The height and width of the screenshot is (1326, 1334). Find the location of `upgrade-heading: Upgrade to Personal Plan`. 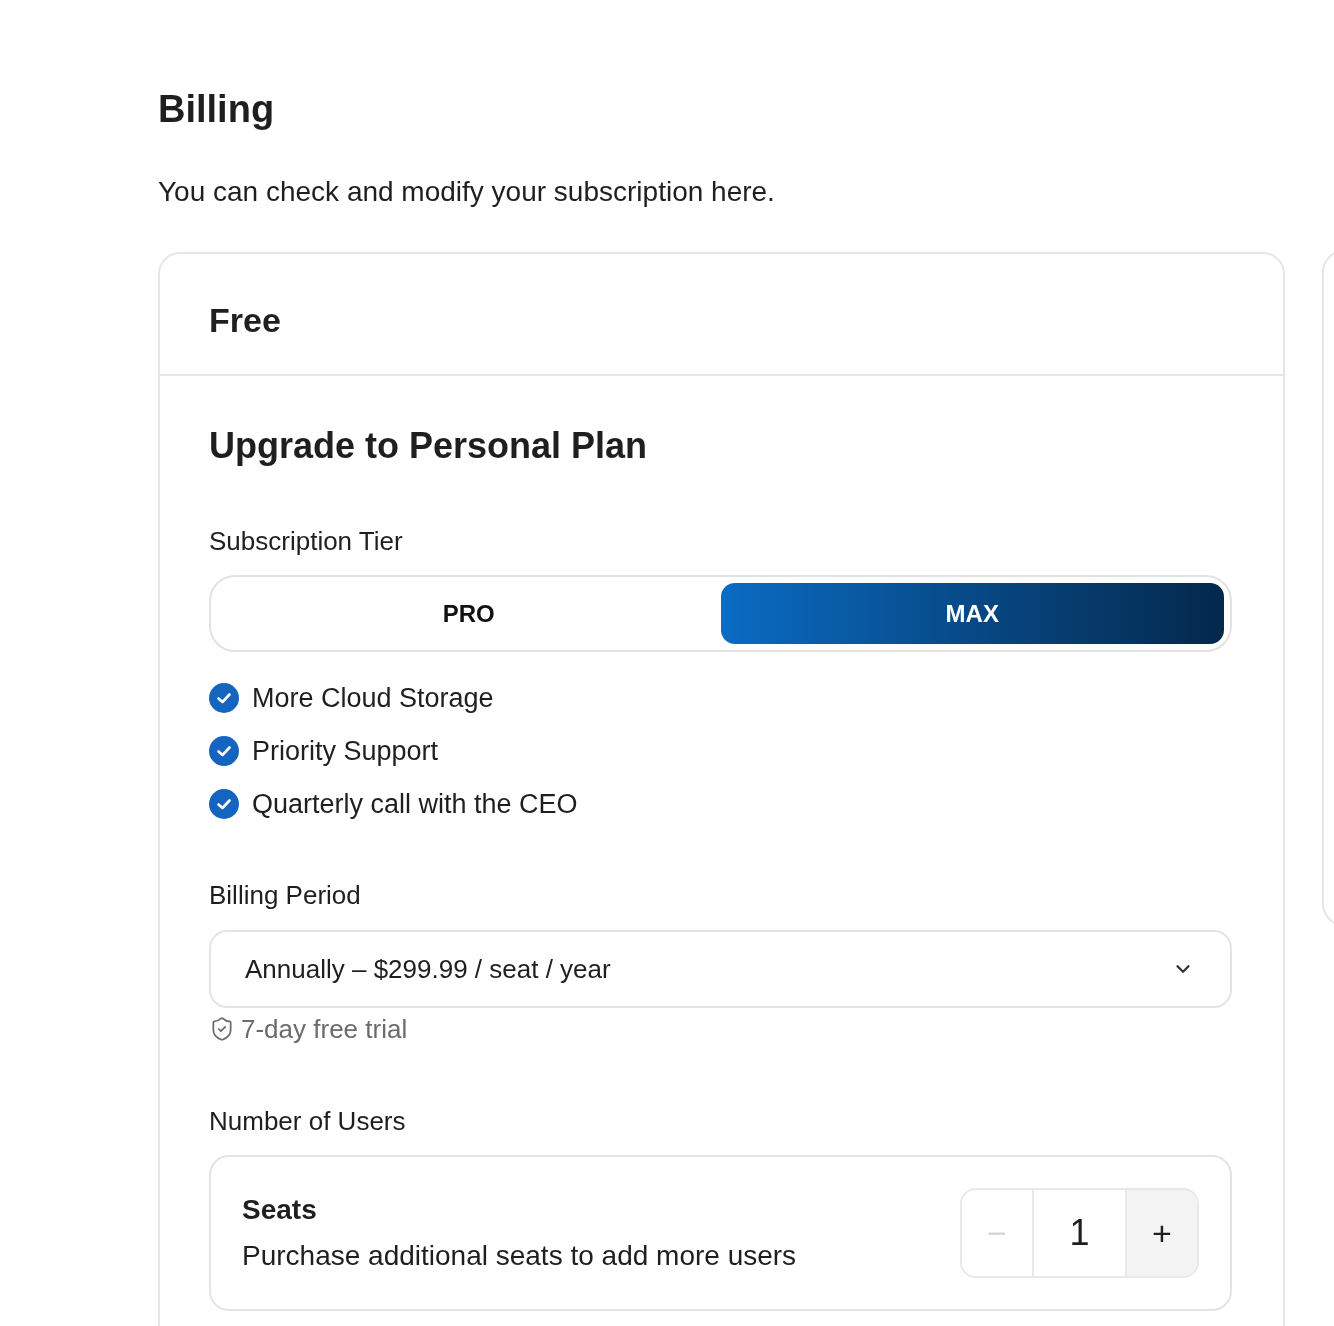

upgrade-heading: Upgrade to Personal Plan is located at coordinates (428, 446).